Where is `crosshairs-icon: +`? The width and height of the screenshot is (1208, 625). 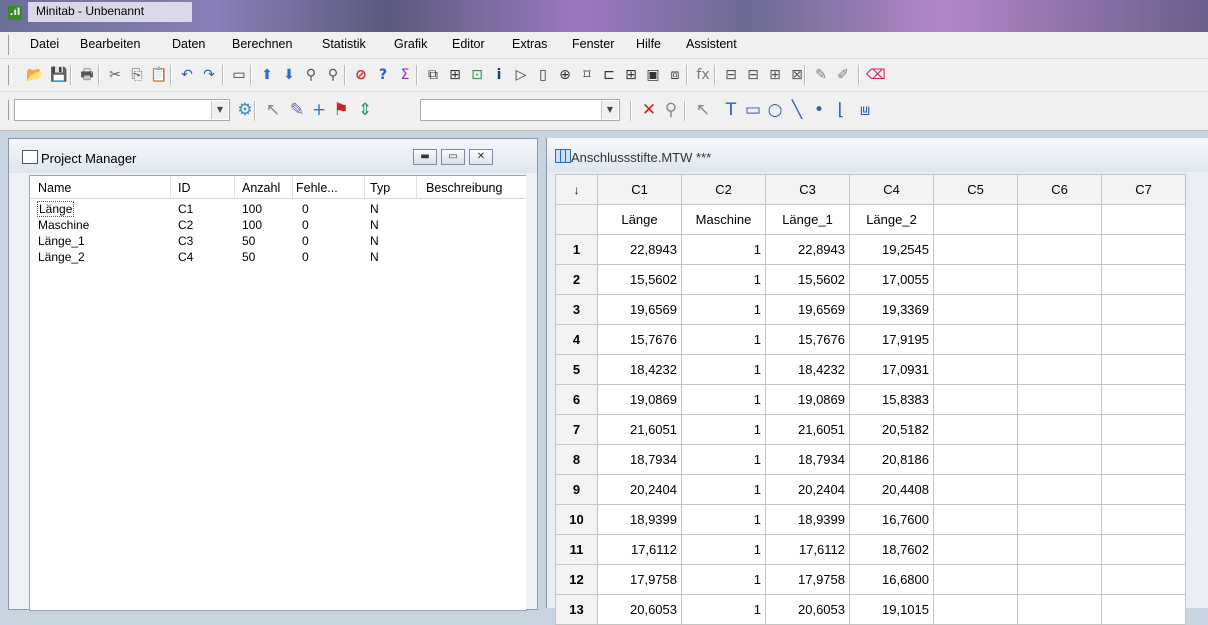
crosshairs-icon: + is located at coordinates (319, 110).